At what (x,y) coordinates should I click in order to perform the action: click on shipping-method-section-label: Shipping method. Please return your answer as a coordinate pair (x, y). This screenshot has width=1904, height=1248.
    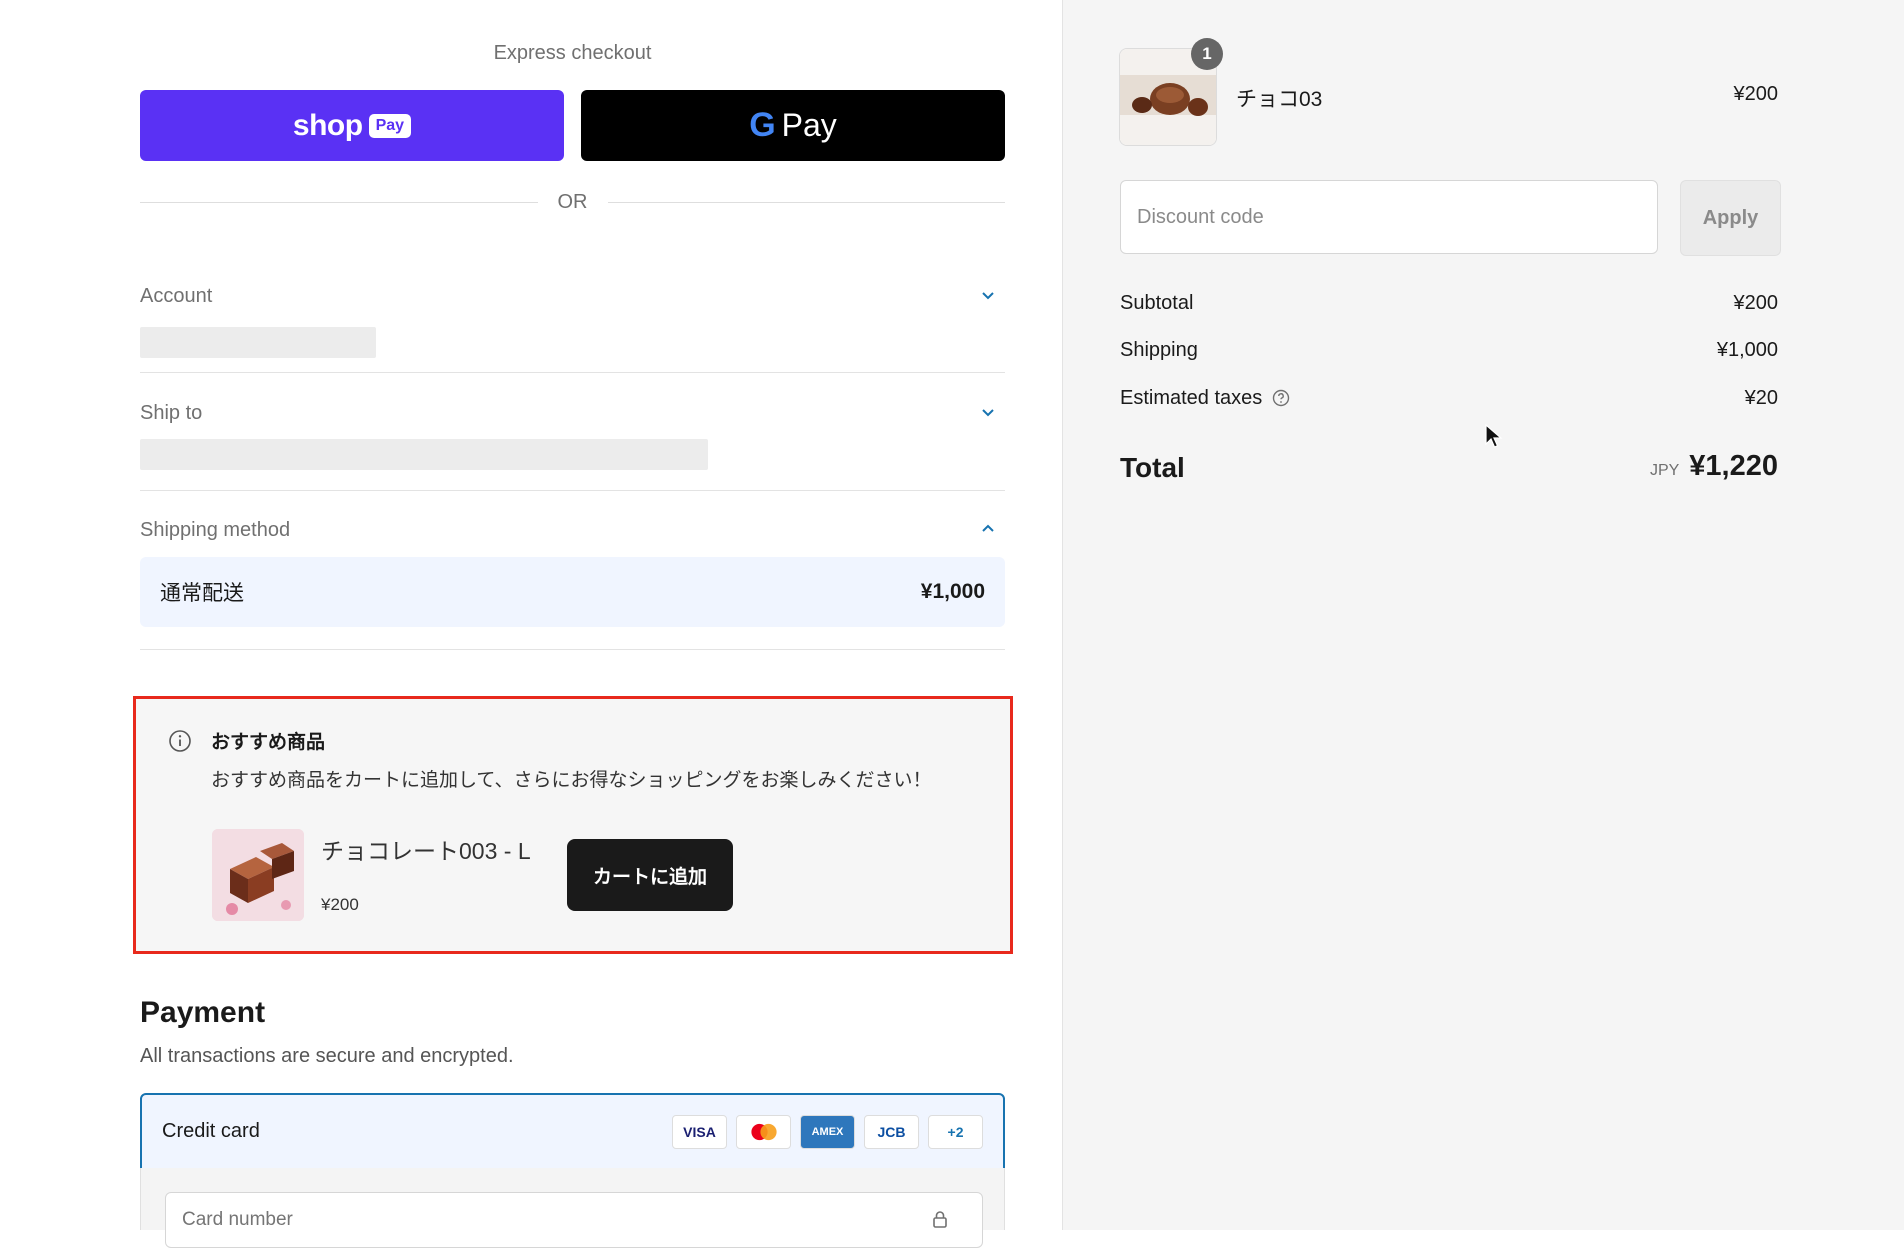
    Looking at the image, I should click on (215, 530).